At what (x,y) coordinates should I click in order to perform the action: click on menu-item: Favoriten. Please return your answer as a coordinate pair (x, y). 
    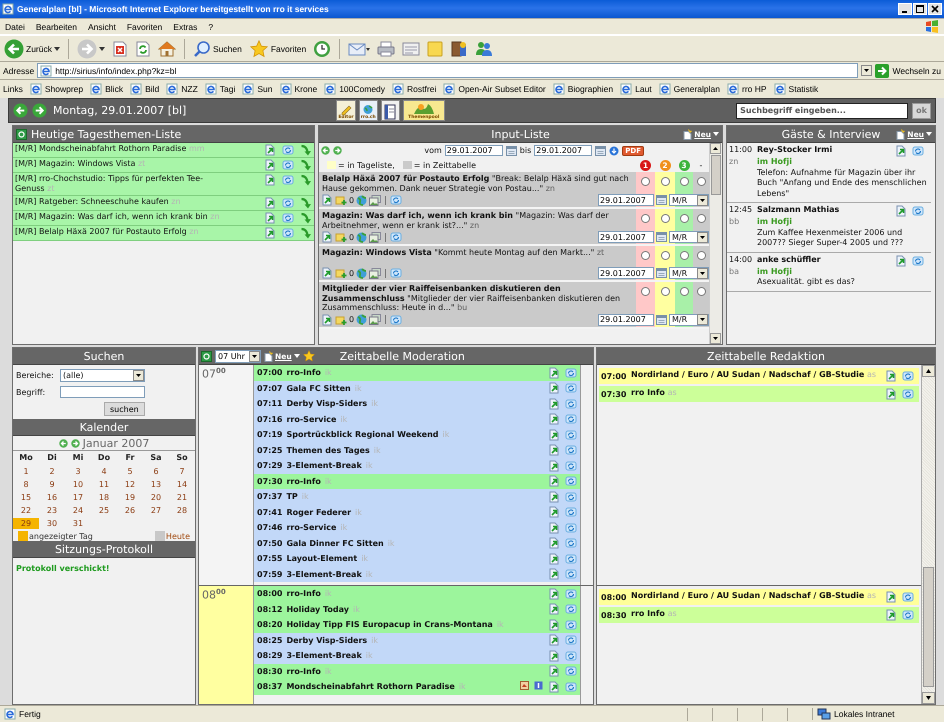
    Looking at the image, I should click on (144, 27).